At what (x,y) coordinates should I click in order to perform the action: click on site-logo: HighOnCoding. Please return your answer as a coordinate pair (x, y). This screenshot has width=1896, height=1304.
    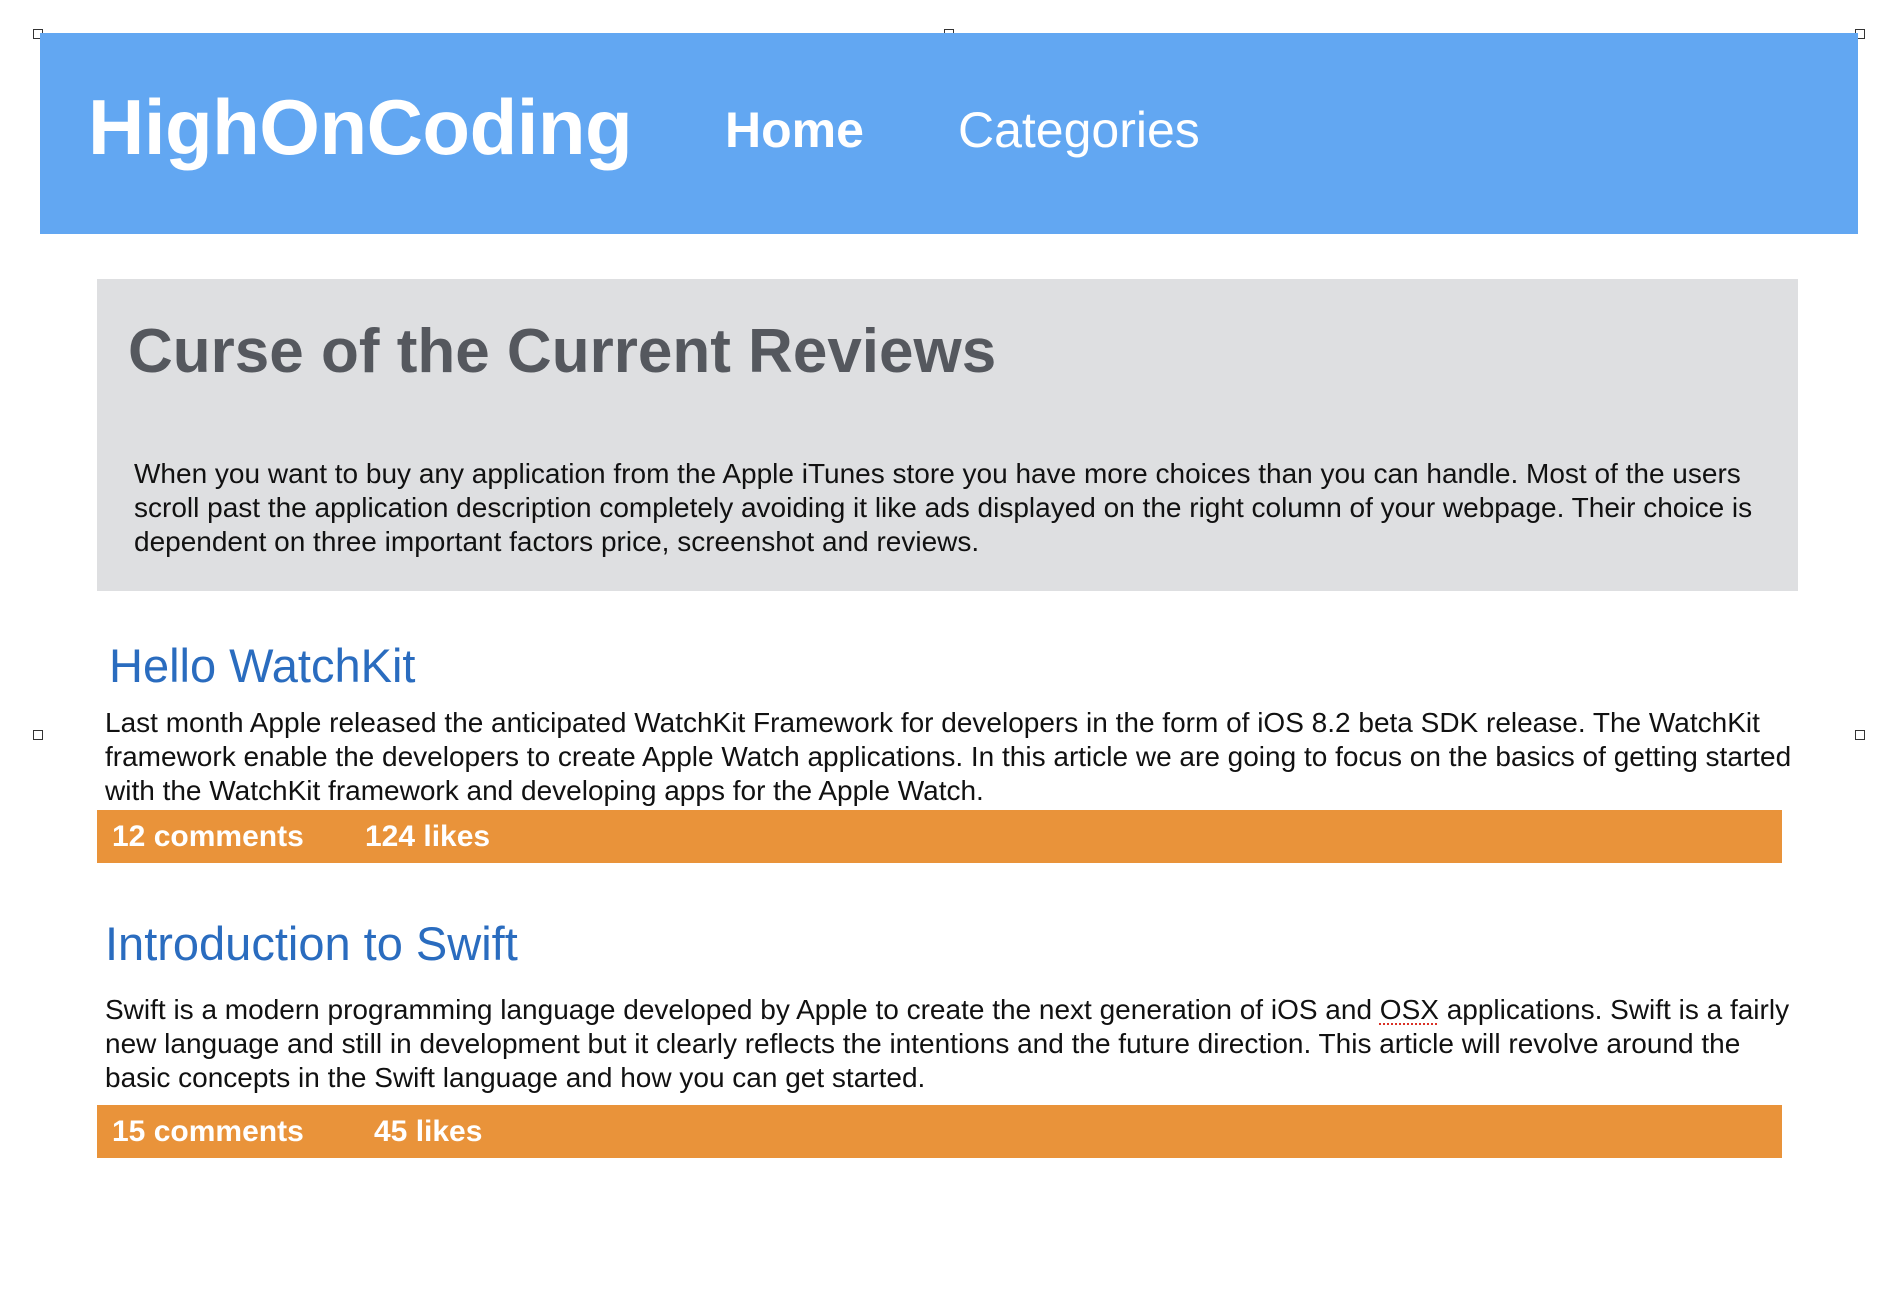
    Looking at the image, I should click on (360, 127).